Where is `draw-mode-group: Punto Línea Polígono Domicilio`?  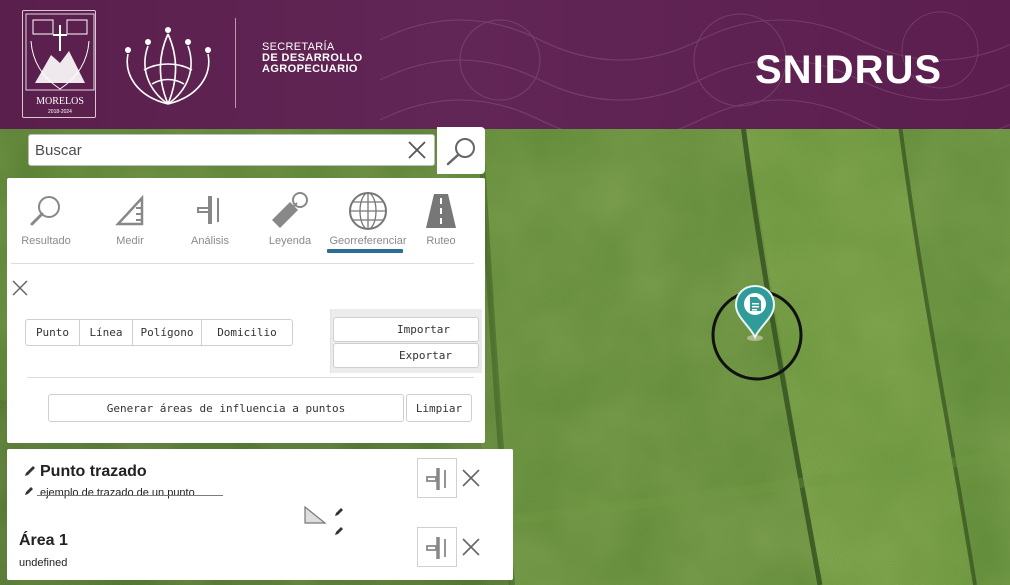
draw-mode-group: Punto Línea Polígono Domicilio is located at coordinates (159, 332).